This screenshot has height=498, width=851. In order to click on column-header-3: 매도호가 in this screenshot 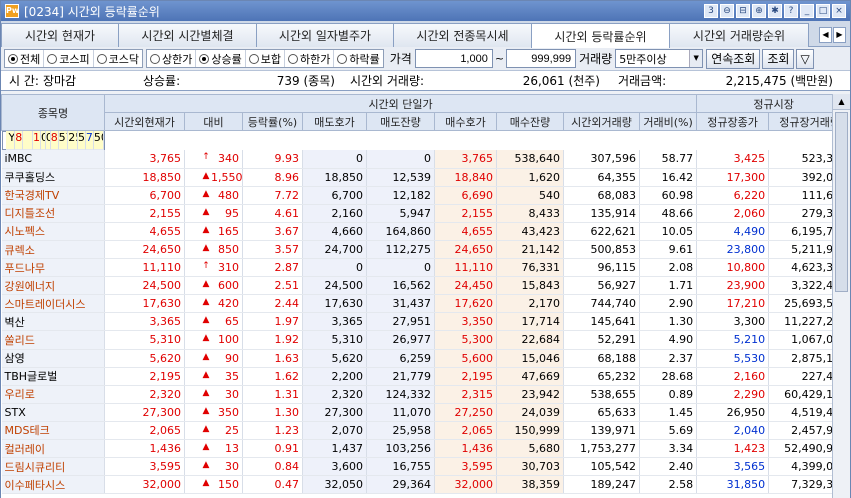, I will do `click(334, 121)`.